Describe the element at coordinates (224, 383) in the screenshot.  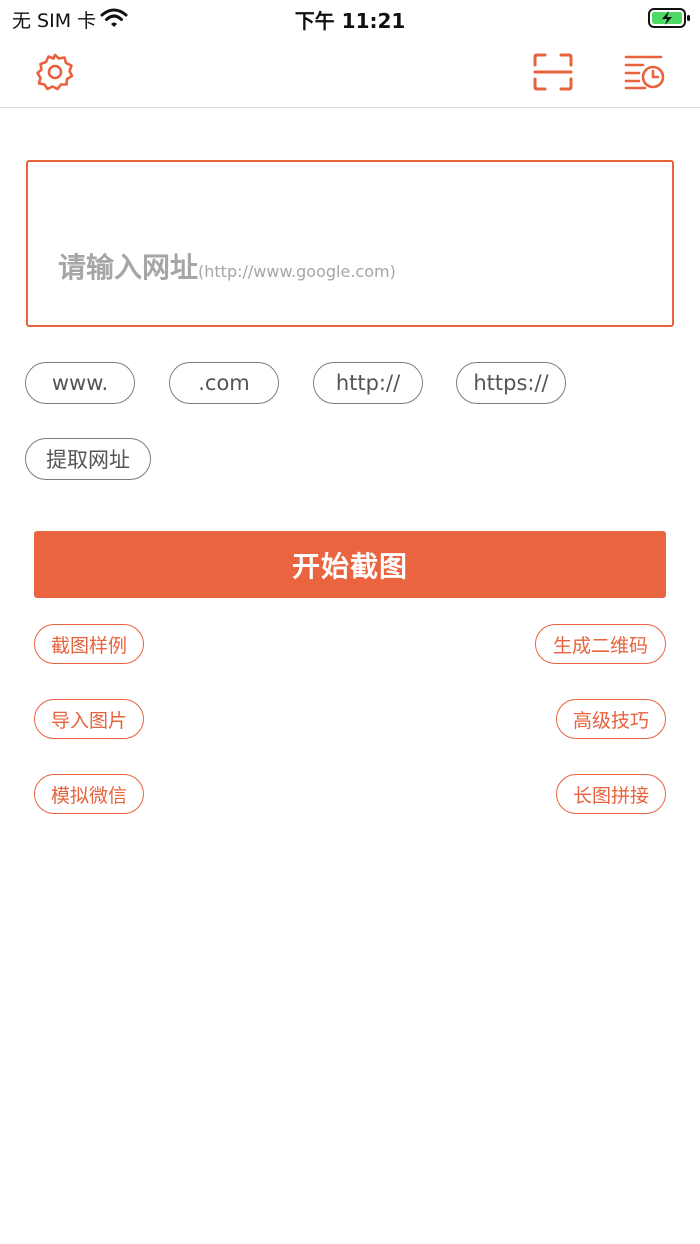
I see `chip-dotcom: .com` at that location.